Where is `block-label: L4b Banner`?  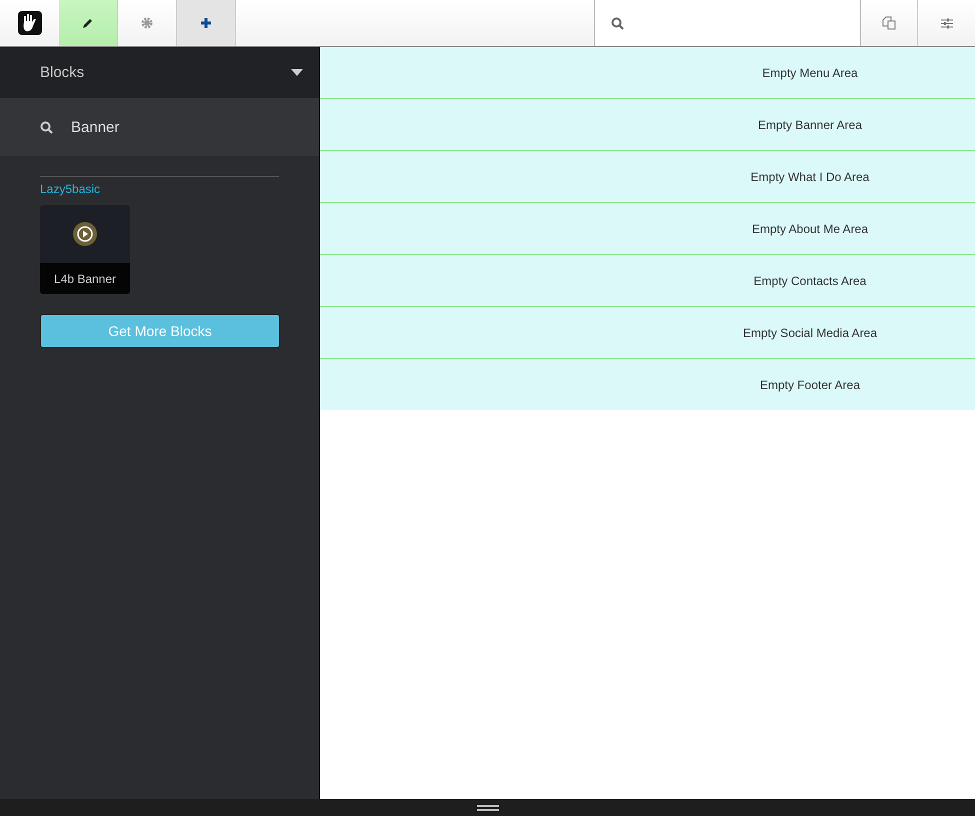
block-label: L4b Banner is located at coordinates (85, 278).